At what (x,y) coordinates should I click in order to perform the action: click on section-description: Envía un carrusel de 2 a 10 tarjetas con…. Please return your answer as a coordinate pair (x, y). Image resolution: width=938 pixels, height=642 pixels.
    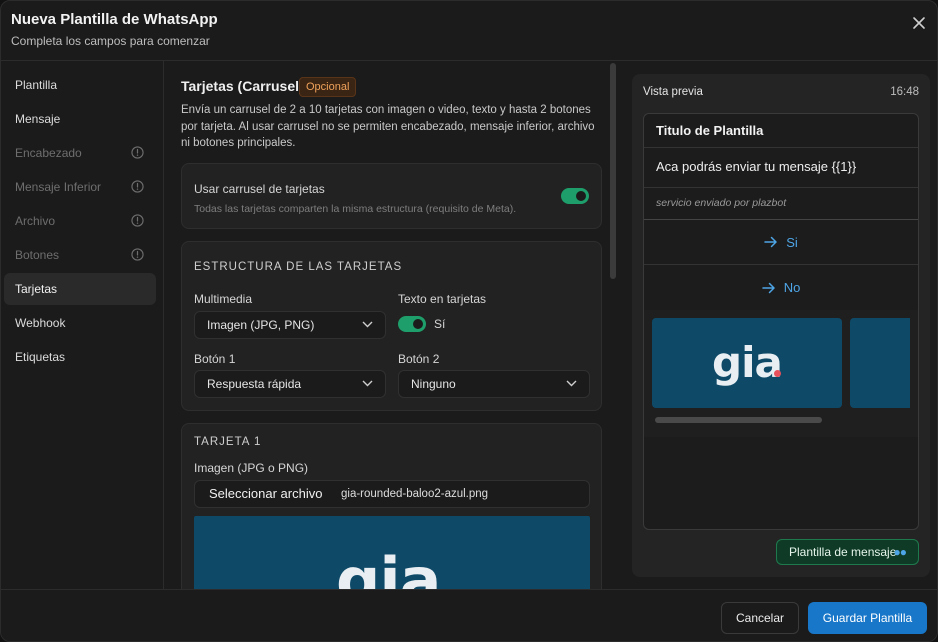
    Looking at the image, I should click on (388, 126).